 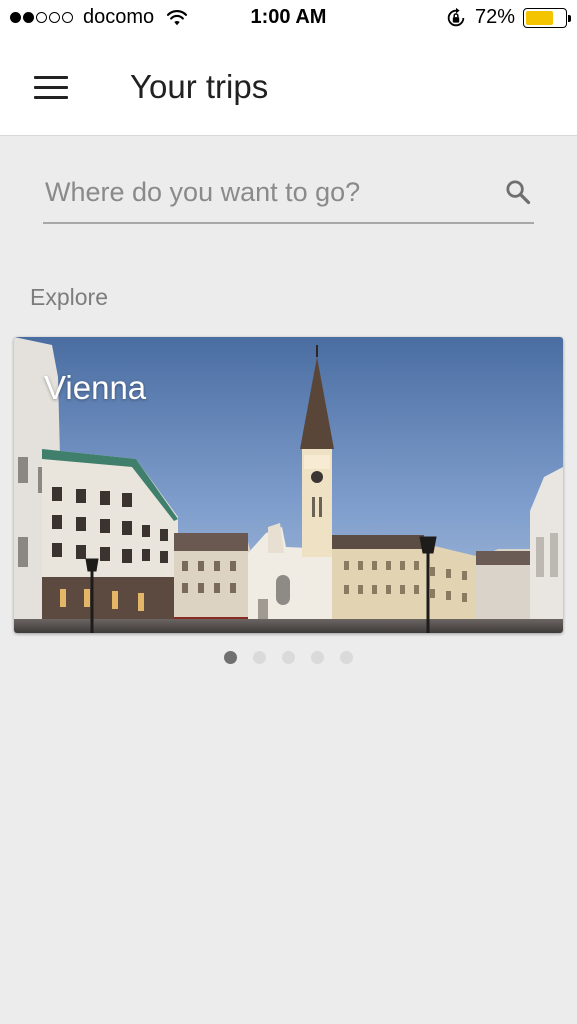 I want to click on app-bar: Your trips, so click(x=288, y=87).